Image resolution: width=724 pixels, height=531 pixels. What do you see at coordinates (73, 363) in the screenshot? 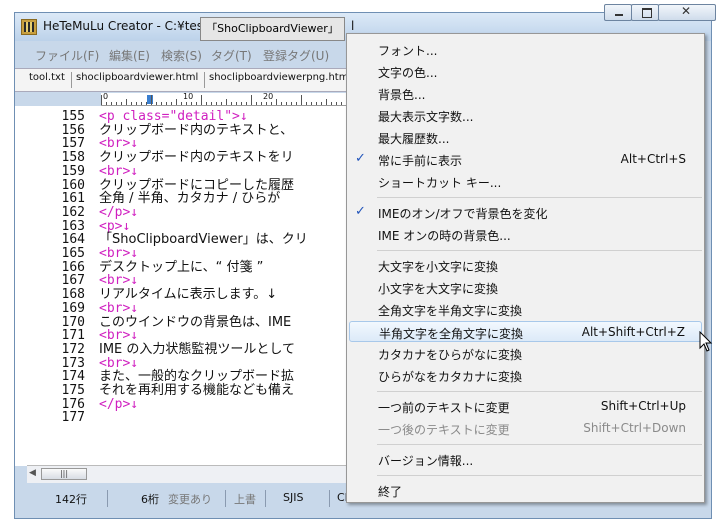
I see `line-number: 173` at bounding box center [73, 363].